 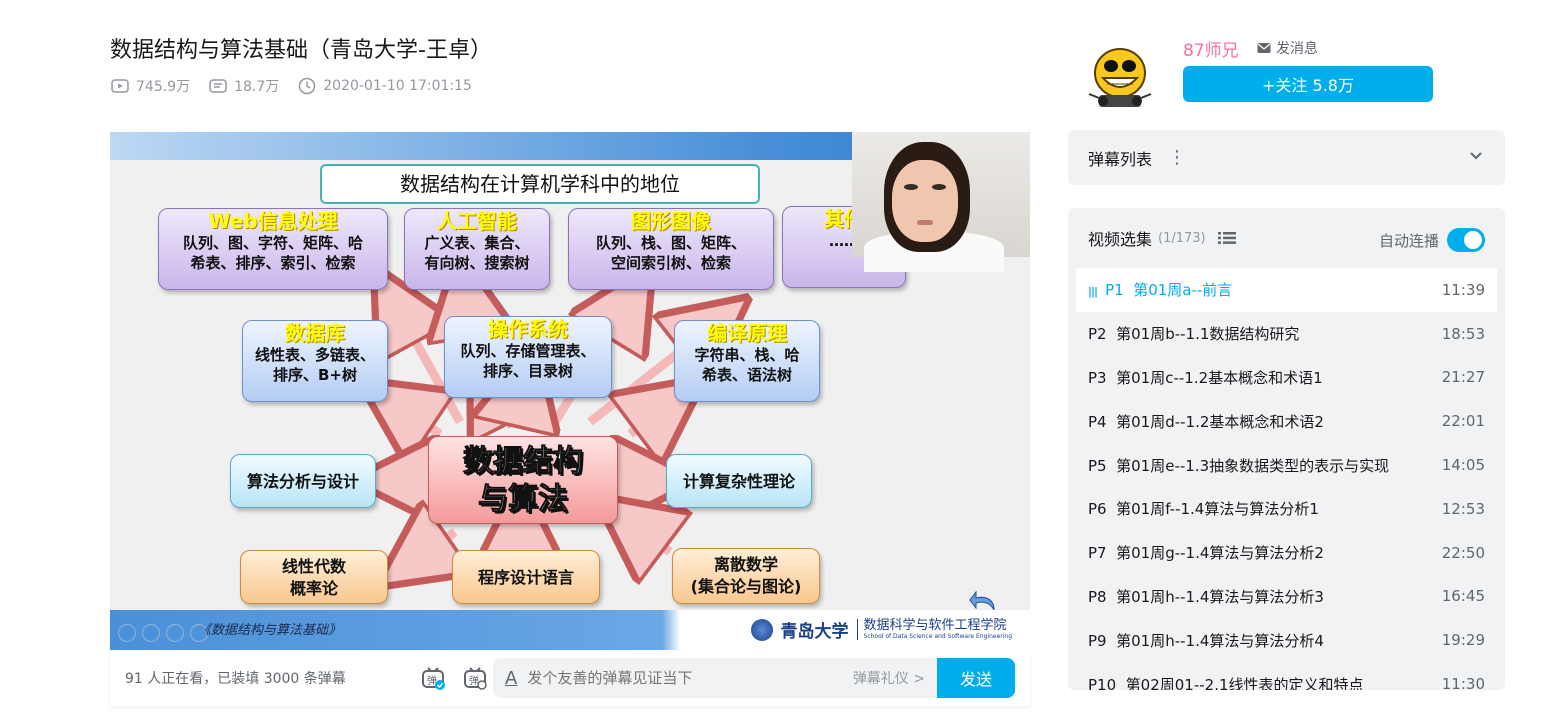 What do you see at coordinates (477, 221) in the screenshot?
I see `box-ai-head: 人工智能` at bounding box center [477, 221].